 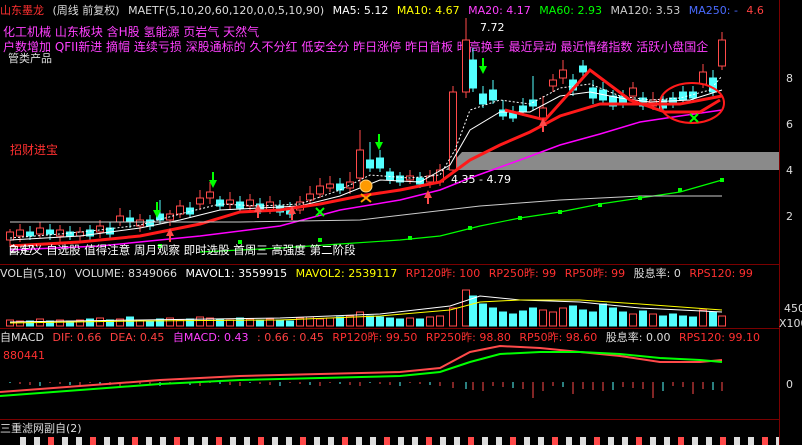 What do you see at coordinates (793, 308) in the screenshot?
I see `vol-axis-450: 450` at bounding box center [793, 308].